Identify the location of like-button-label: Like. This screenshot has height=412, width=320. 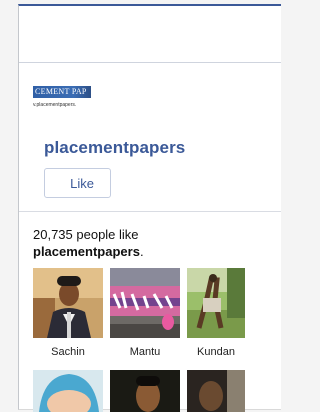
(82, 183).